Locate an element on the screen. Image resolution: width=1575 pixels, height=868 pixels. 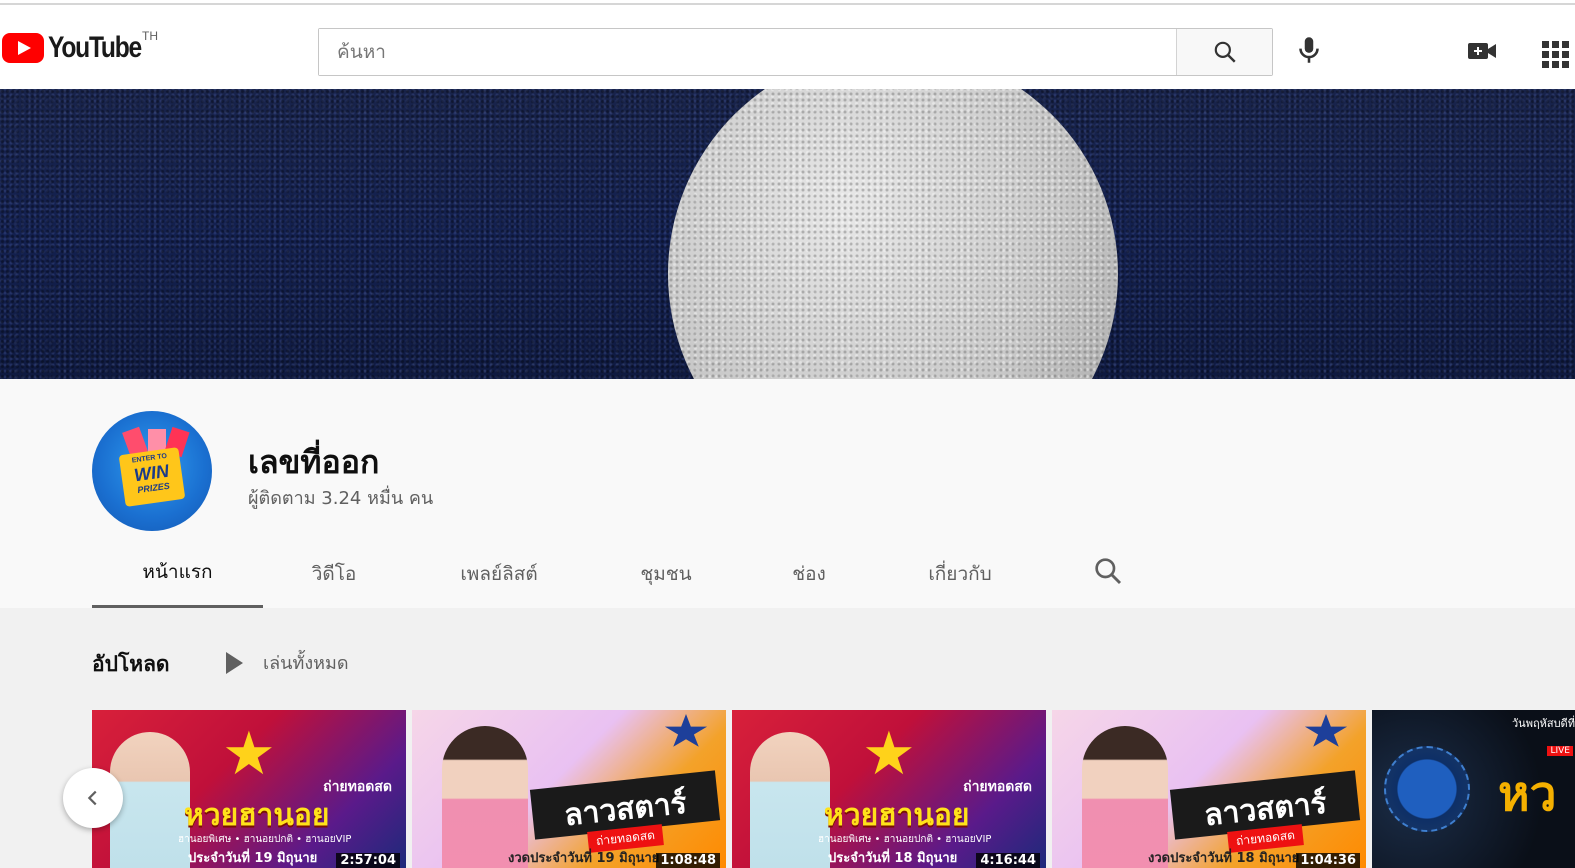
voice-search-button is located at coordinates (1309, 52).